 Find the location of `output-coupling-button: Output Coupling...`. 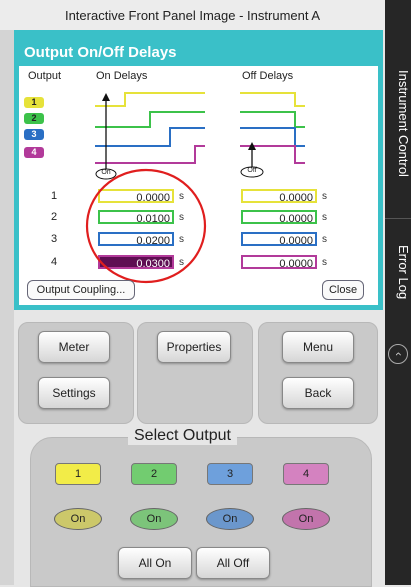

output-coupling-button: Output Coupling... is located at coordinates (81, 290).